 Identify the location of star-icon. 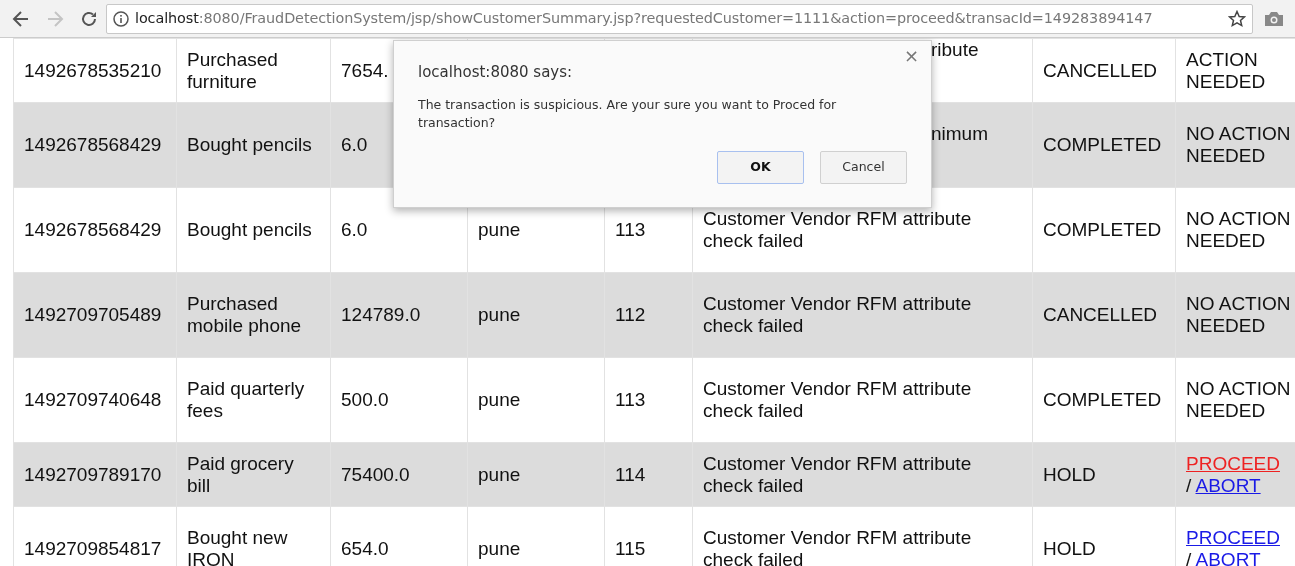
(1237, 18).